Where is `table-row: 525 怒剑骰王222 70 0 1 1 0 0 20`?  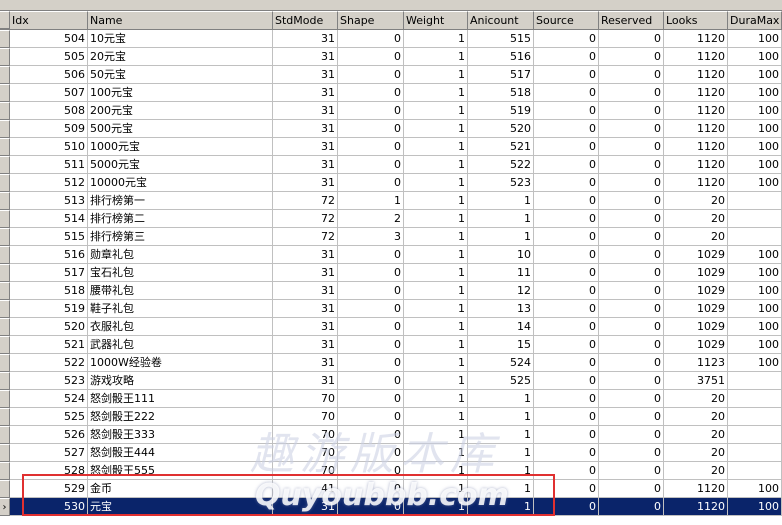 table-row: 525 怒剑骰王222 70 0 1 1 0 0 20 is located at coordinates (391, 417).